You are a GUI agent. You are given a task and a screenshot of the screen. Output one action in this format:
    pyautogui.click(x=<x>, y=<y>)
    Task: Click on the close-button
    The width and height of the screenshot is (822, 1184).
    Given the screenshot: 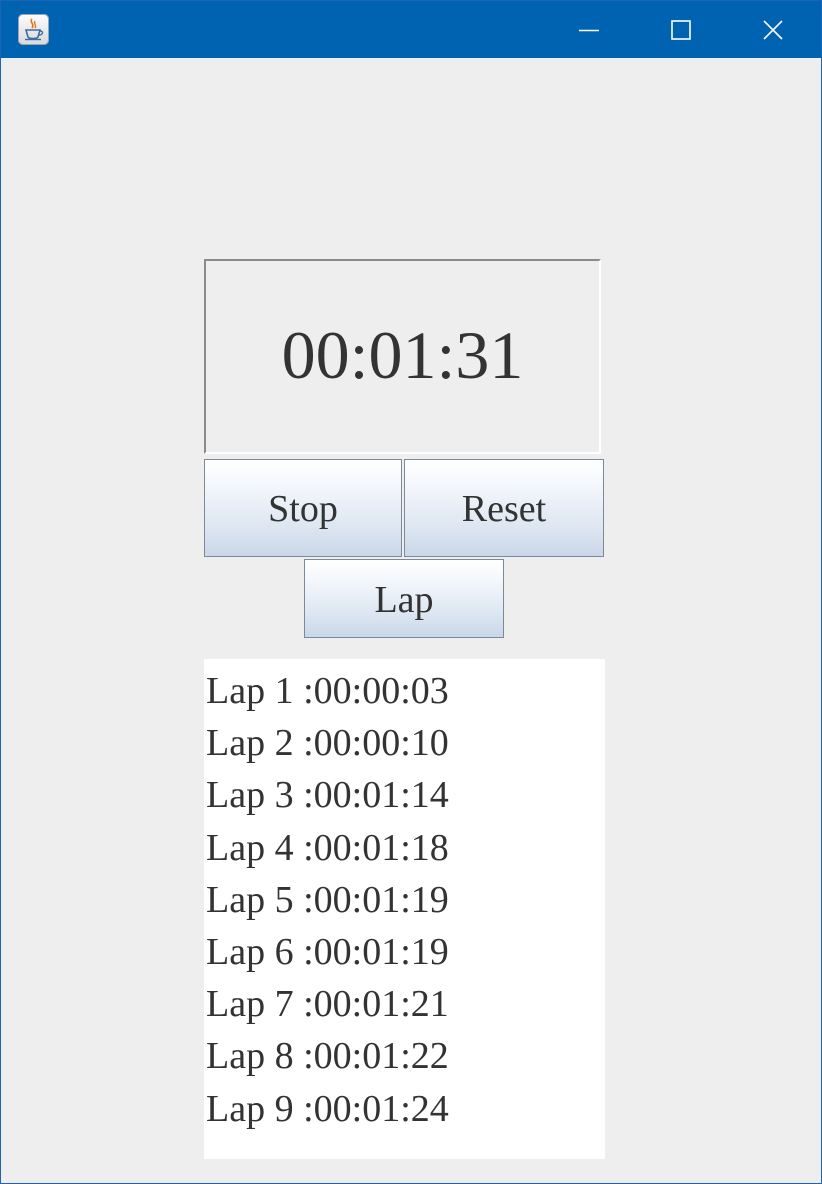 What is the action you would take?
    pyautogui.click(x=773, y=29)
    